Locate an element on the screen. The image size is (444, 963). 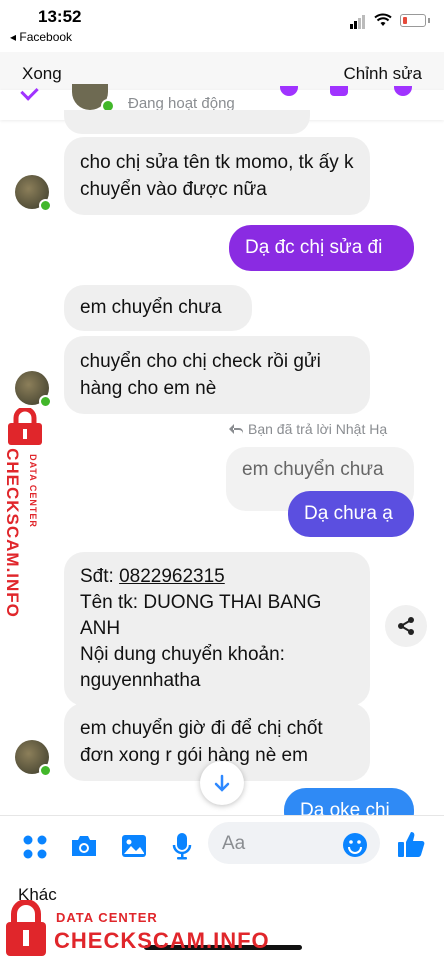
like-button is located at coordinates (411, 846).